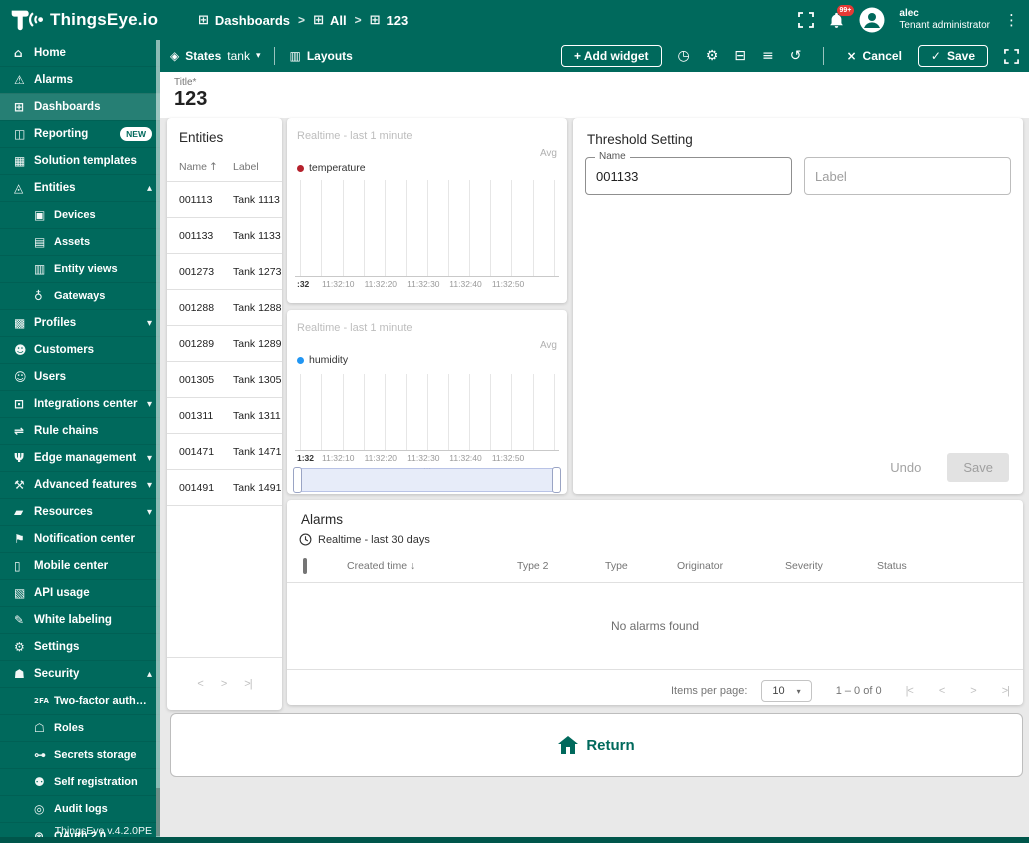 This screenshot has width=1029, height=843. Describe the element at coordinates (80, 565) in the screenshot. I see `sidebar-item-mobile-center: ▯ Mobile center` at that location.